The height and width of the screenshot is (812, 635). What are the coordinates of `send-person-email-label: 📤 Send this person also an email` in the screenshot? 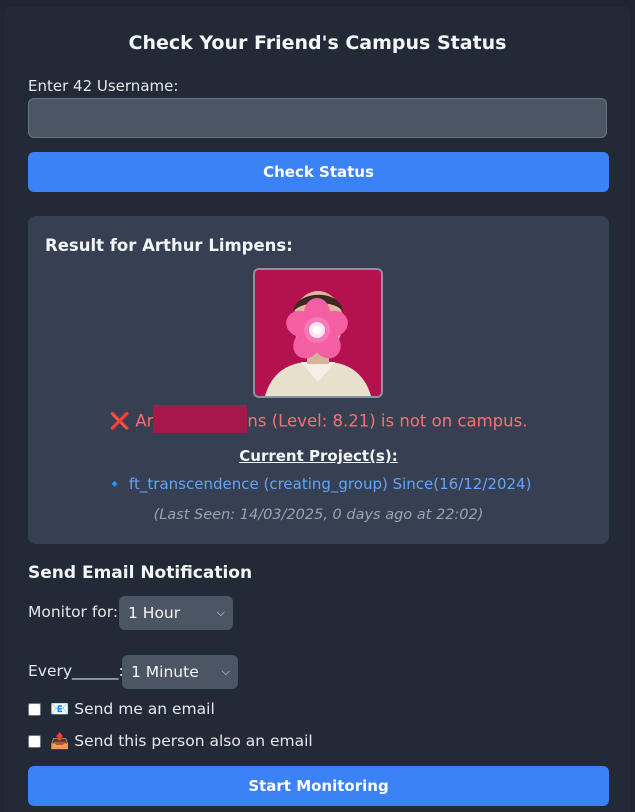 It's located at (181, 741).